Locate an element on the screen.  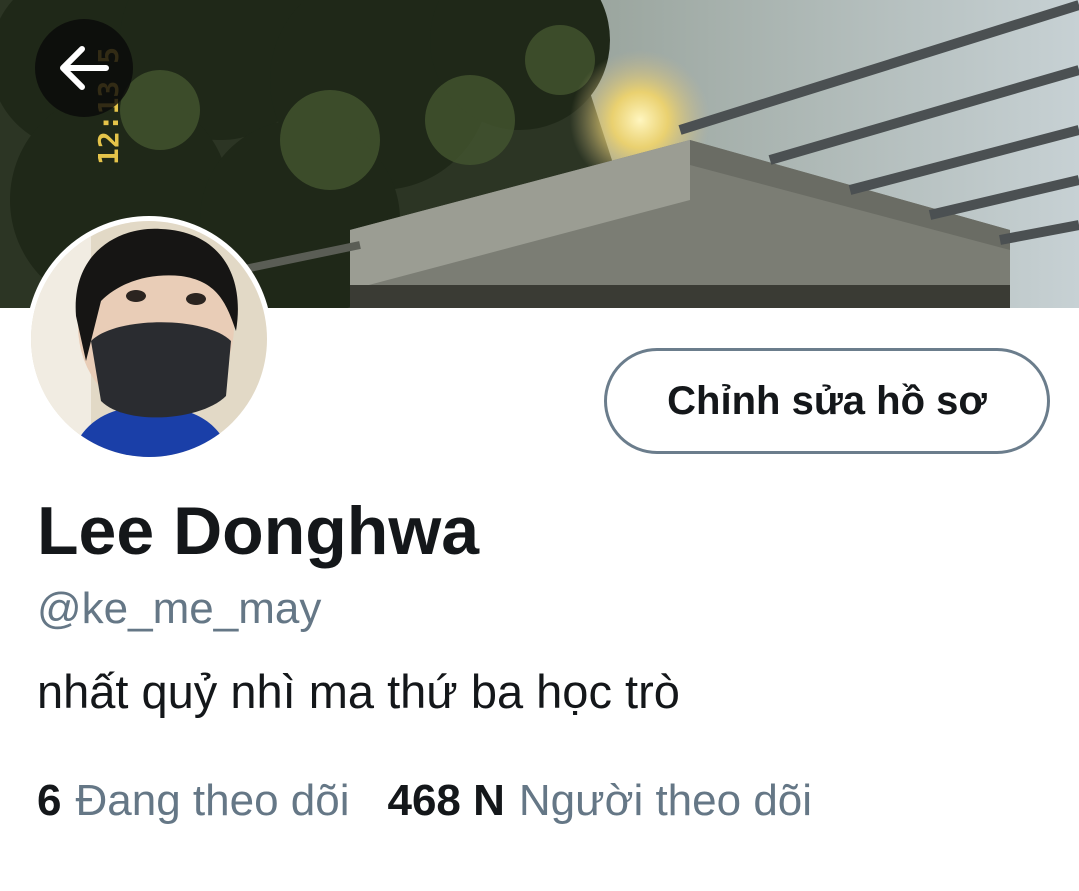
followers-stat: 468 N Người theo dõi is located at coordinates (599, 801).